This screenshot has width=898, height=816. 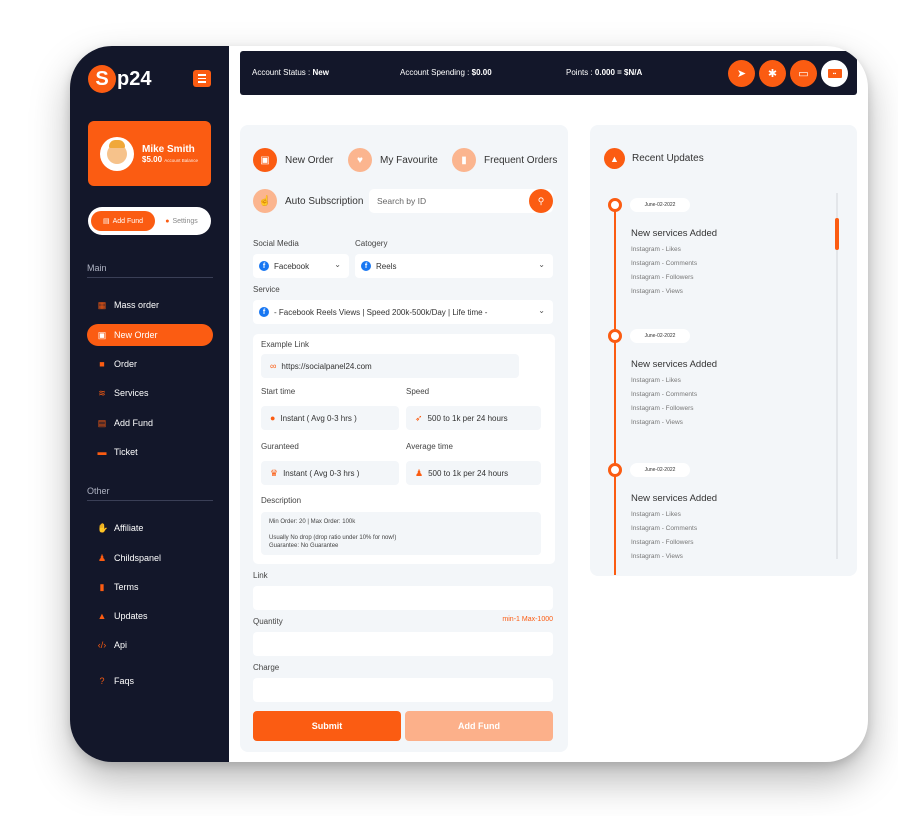 What do you see at coordinates (403, 598) in the screenshot?
I see `link-input` at bounding box center [403, 598].